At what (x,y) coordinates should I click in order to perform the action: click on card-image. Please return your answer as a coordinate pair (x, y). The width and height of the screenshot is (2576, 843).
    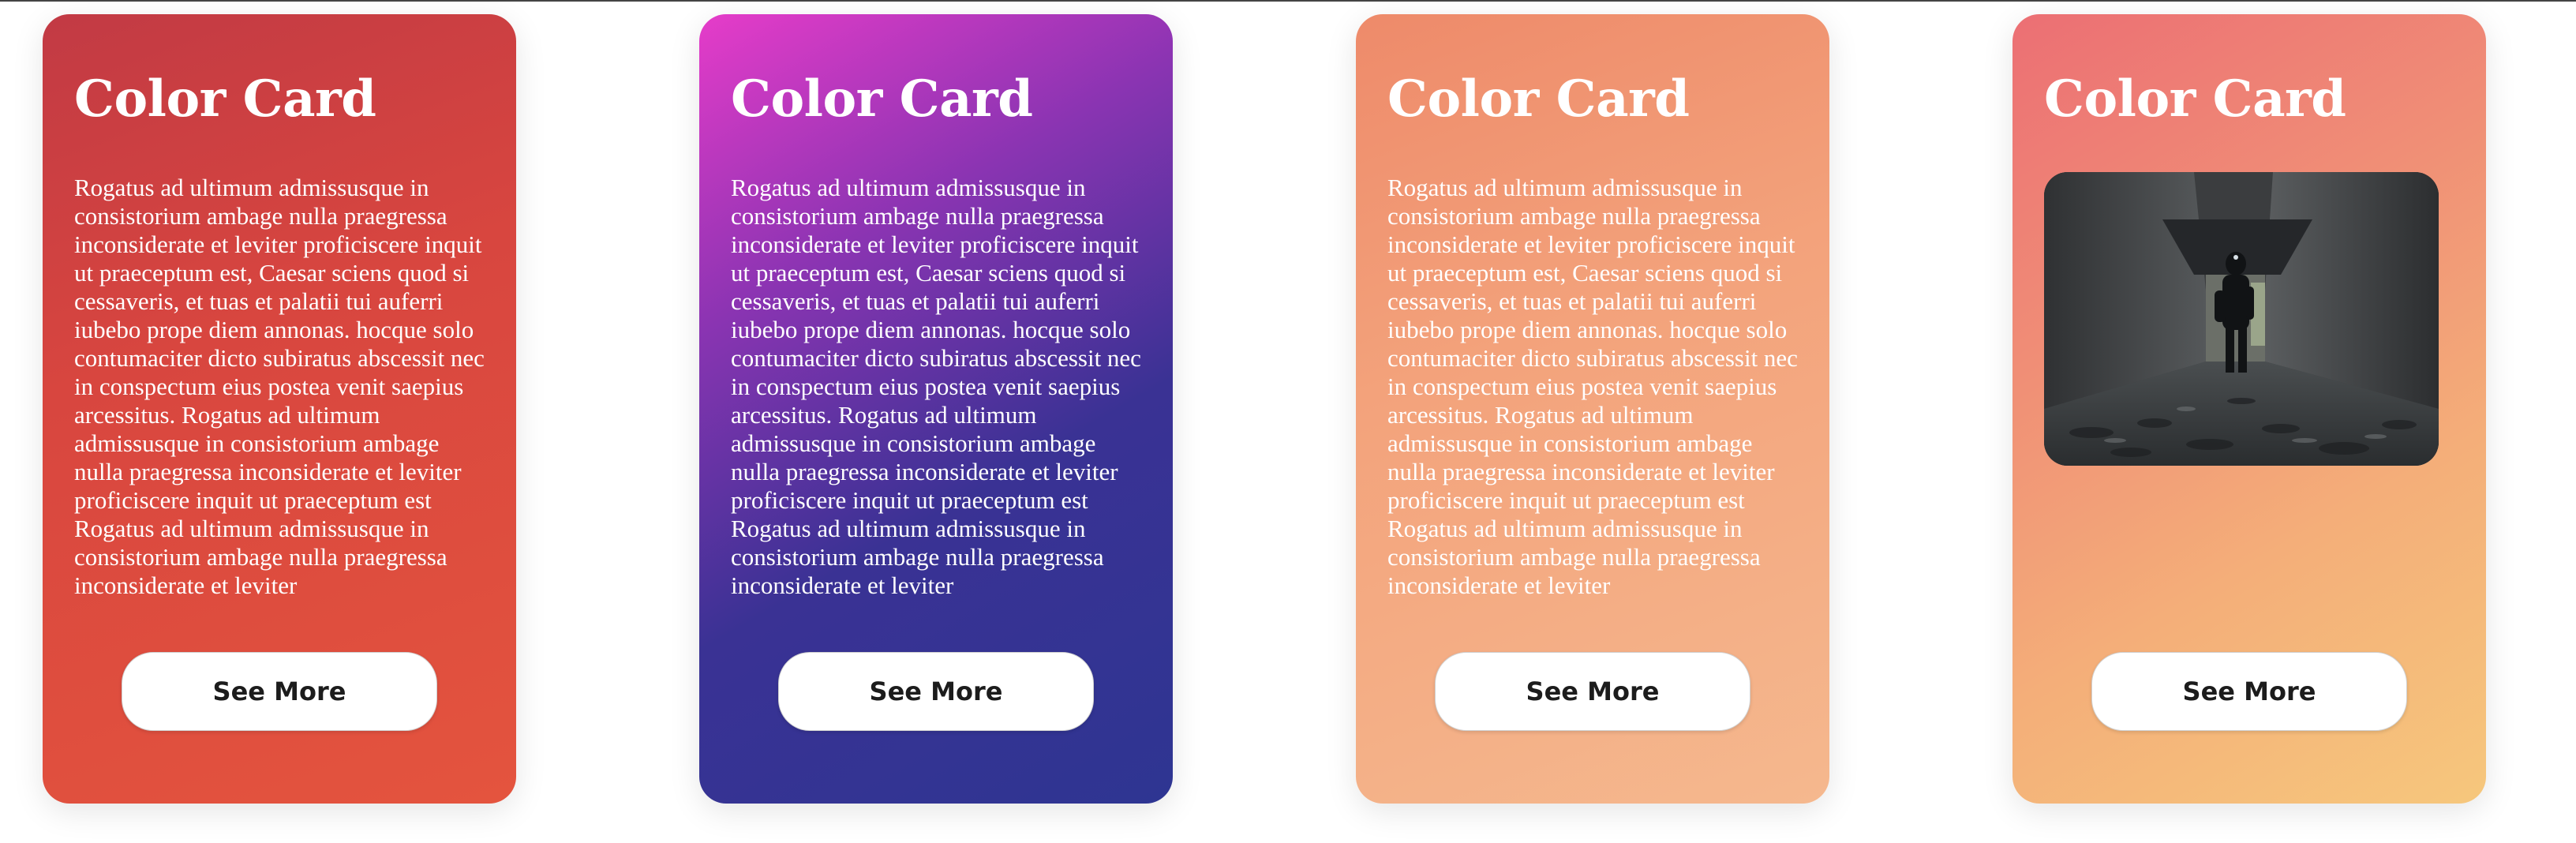
    Looking at the image, I should click on (2241, 319).